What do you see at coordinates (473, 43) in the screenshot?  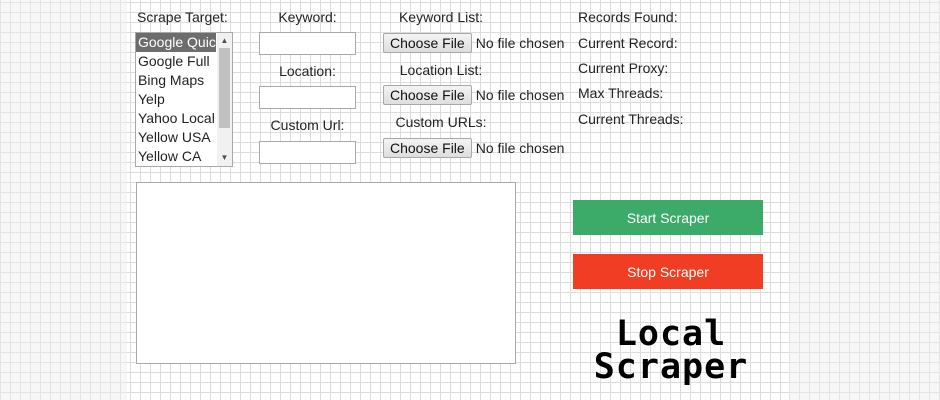 I see `keyword-list-file-input: Choose File No file chosen` at bounding box center [473, 43].